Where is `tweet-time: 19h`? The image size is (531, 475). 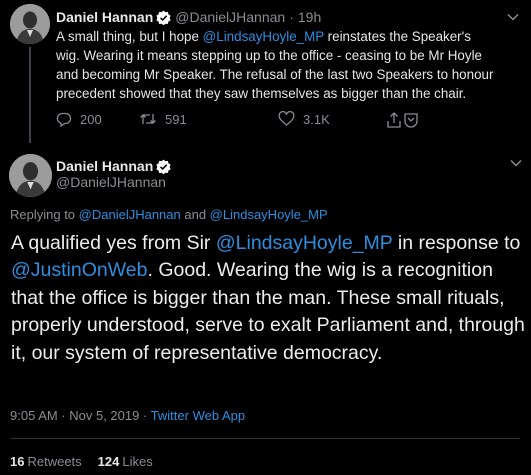 tweet-time: 19h is located at coordinates (309, 17).